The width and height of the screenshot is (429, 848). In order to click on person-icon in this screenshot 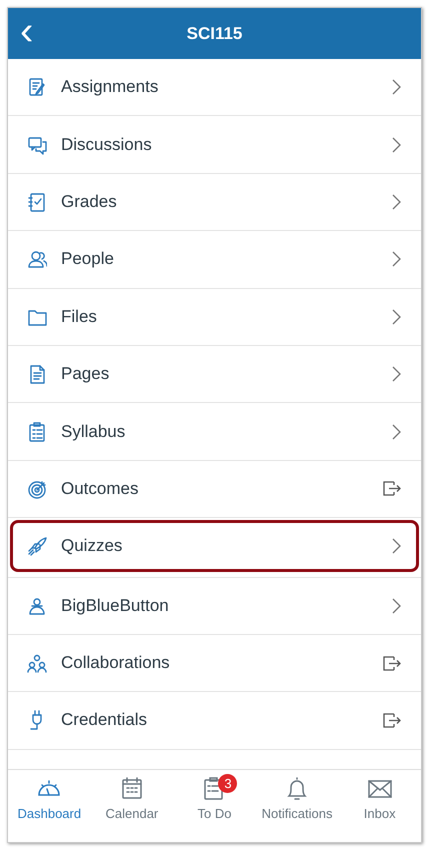, I will do `click(37, 606)`.